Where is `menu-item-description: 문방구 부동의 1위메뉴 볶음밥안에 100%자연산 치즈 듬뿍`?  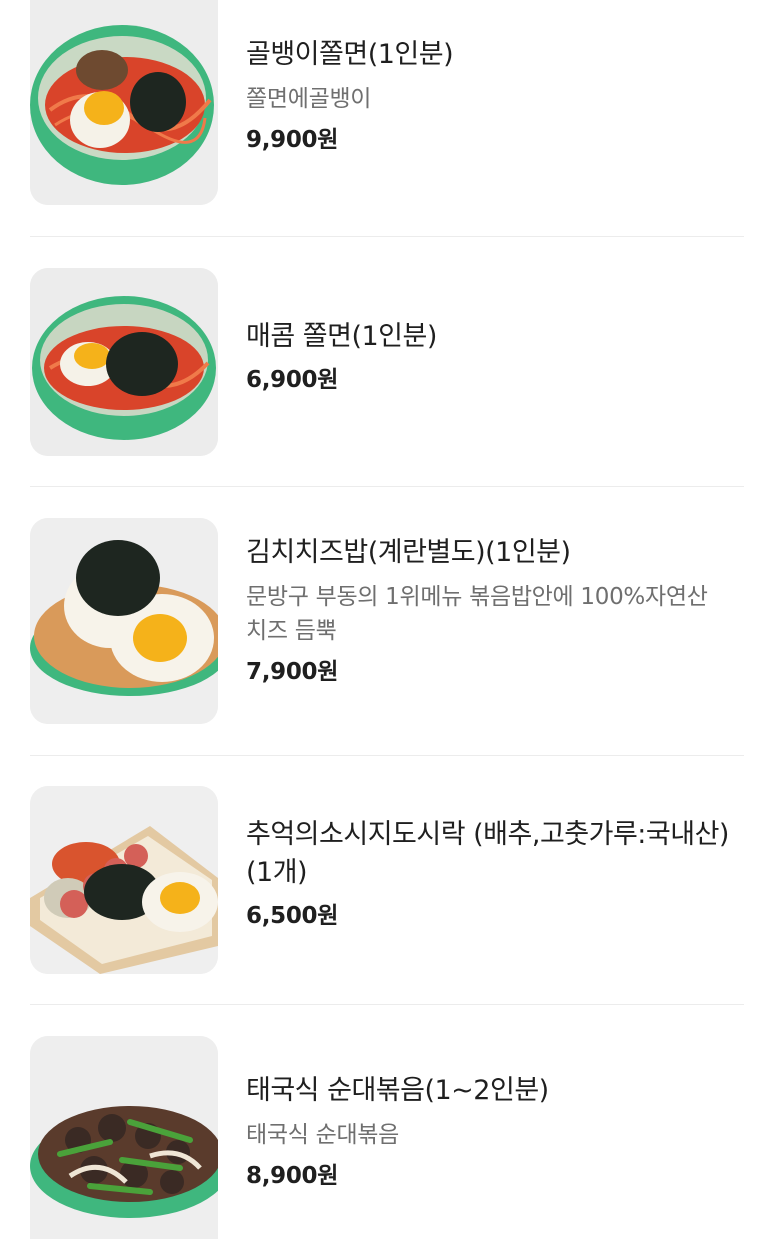 menu-item-description: 문방구 부동의 1위메뉴 볶음밥안에 100%자연산 치즈 듬뿍 is located at coordinates (477, 614).